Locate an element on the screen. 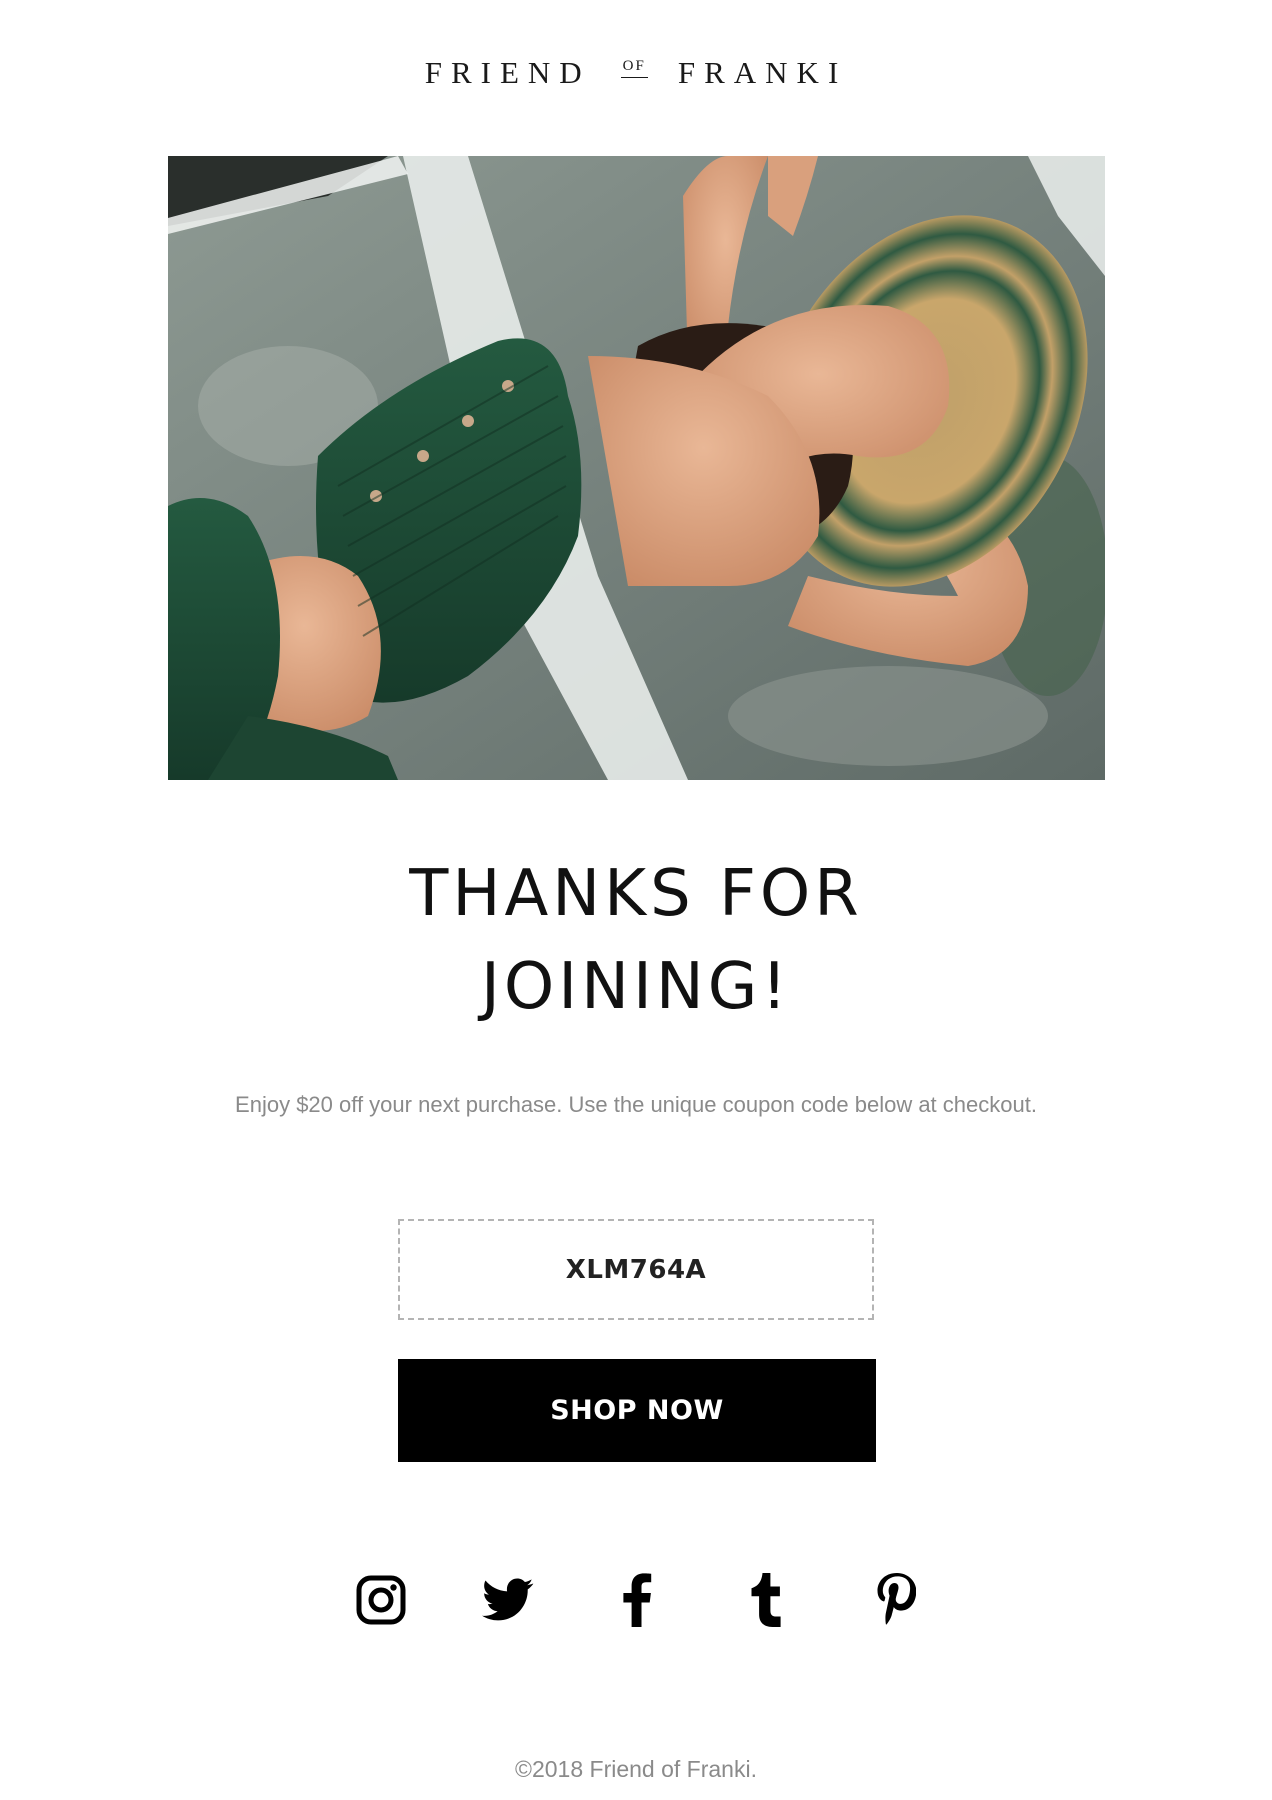 The height and width of the screenshot is (1800, 1272). tumblr-icon is located at coordinates (766, 1600).